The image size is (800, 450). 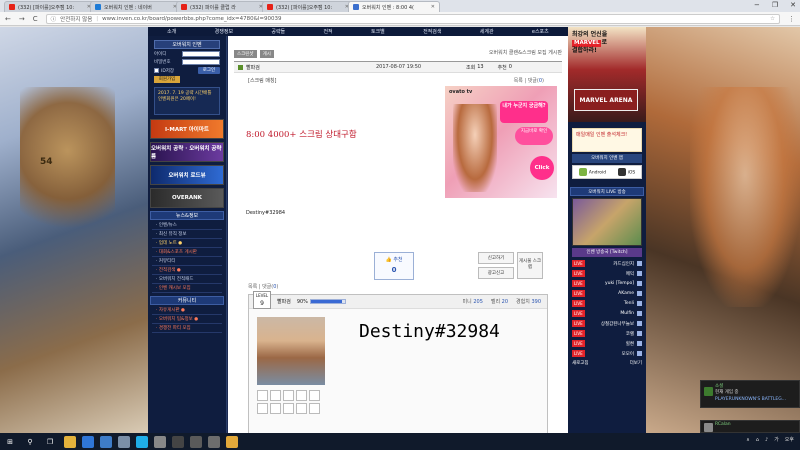 I want to click on live-item: LIVE 상철갑된나무늘보, so click(x=607, y=323).